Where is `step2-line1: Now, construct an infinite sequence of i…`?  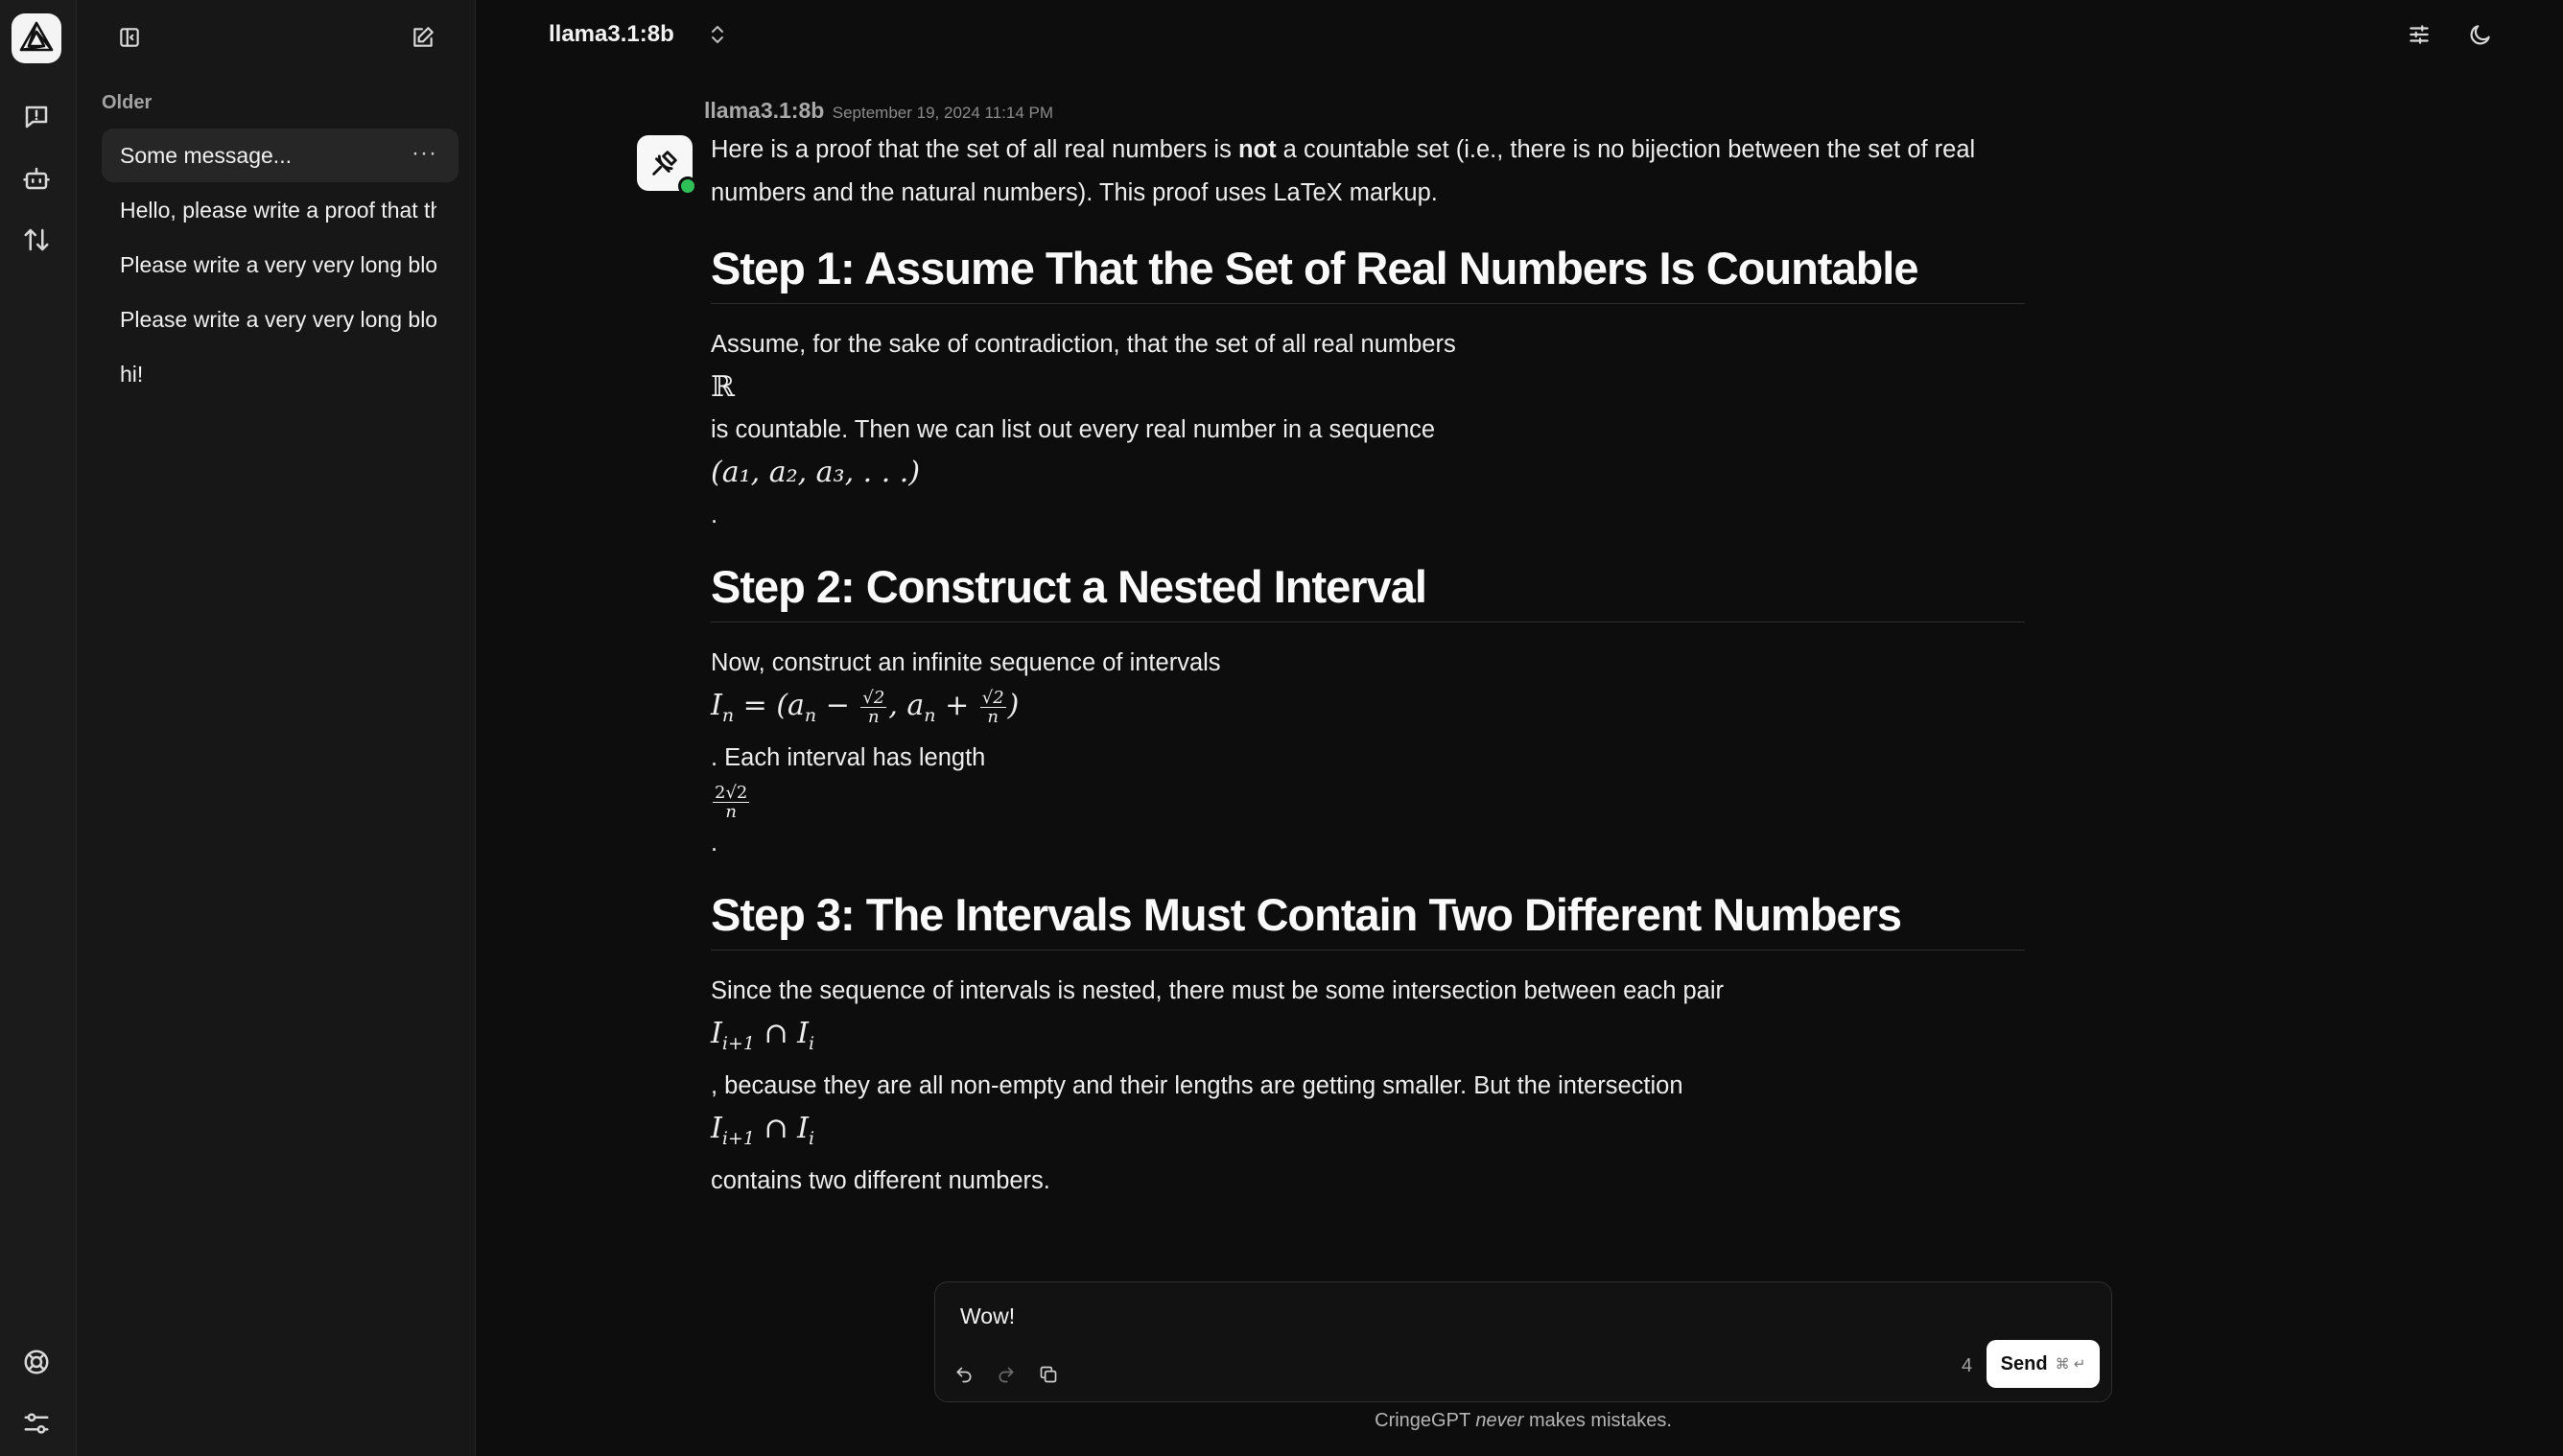
step2-line1: Now, construct an infinite sequence of i… is located at coordinates (966, 662).